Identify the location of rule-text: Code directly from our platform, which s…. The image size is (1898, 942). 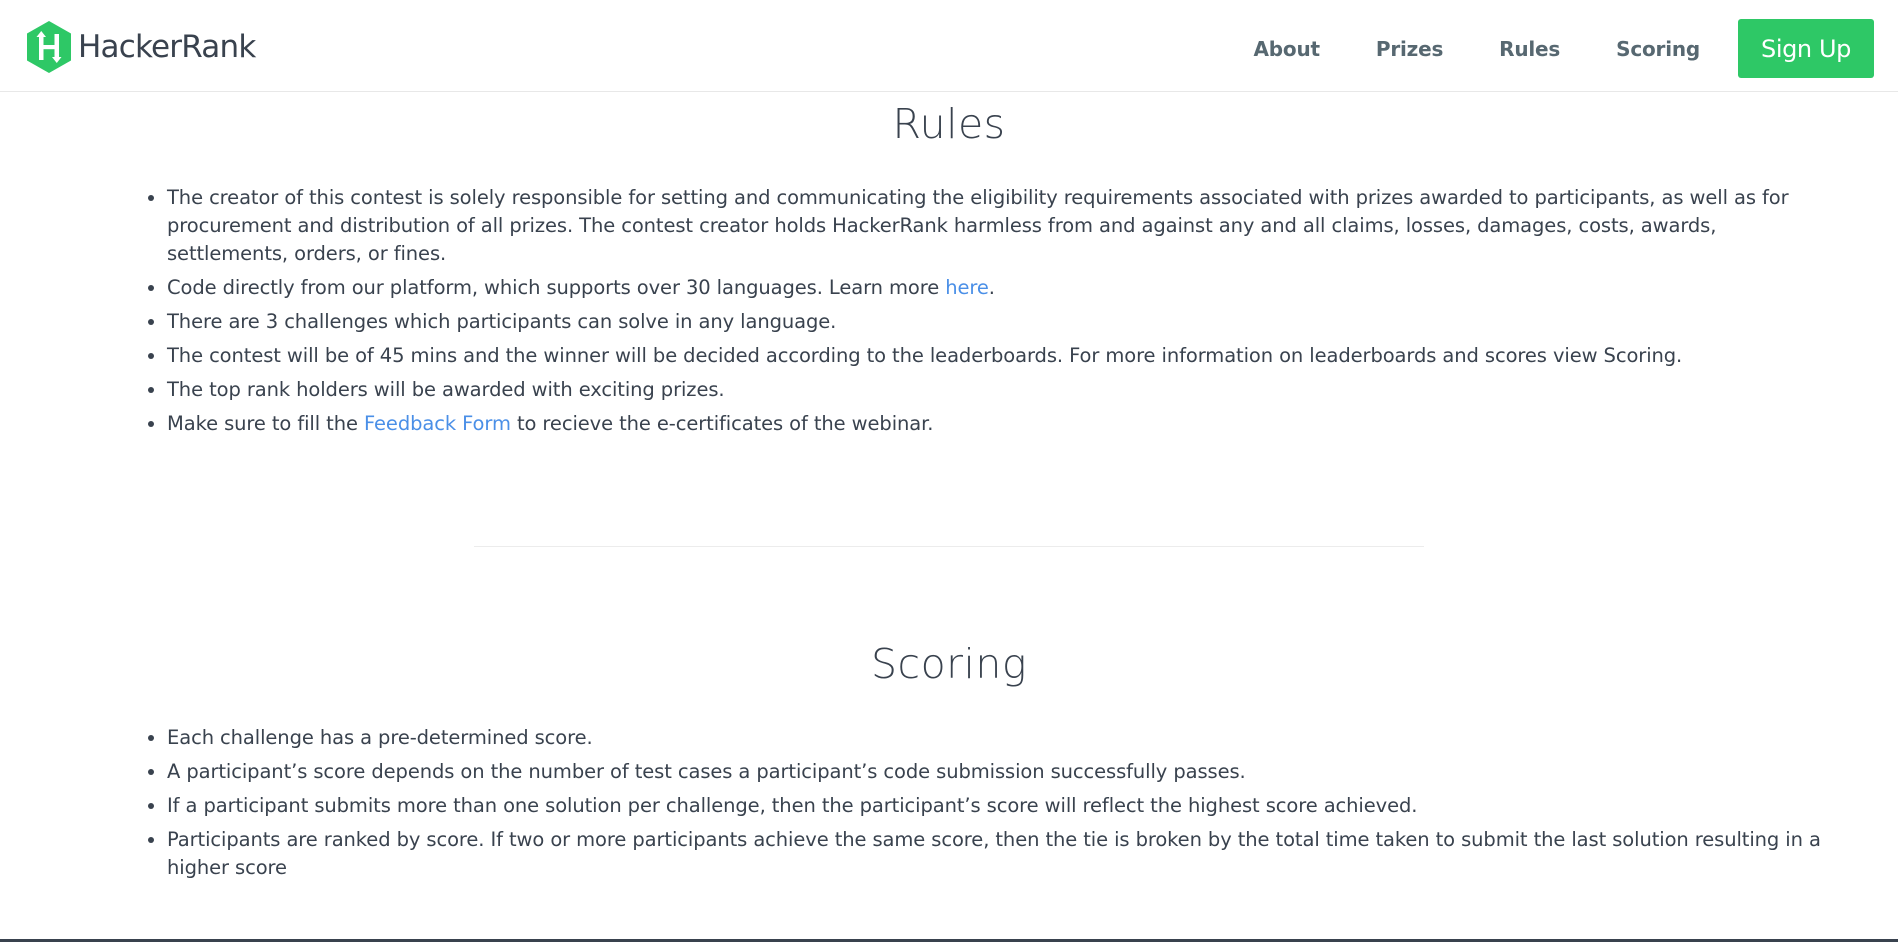
(556, 287).